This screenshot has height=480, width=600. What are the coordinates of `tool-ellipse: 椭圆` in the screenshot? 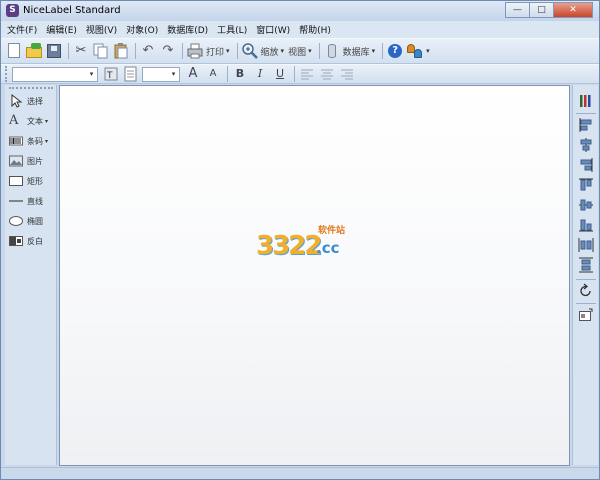 It's located at (33, 221).